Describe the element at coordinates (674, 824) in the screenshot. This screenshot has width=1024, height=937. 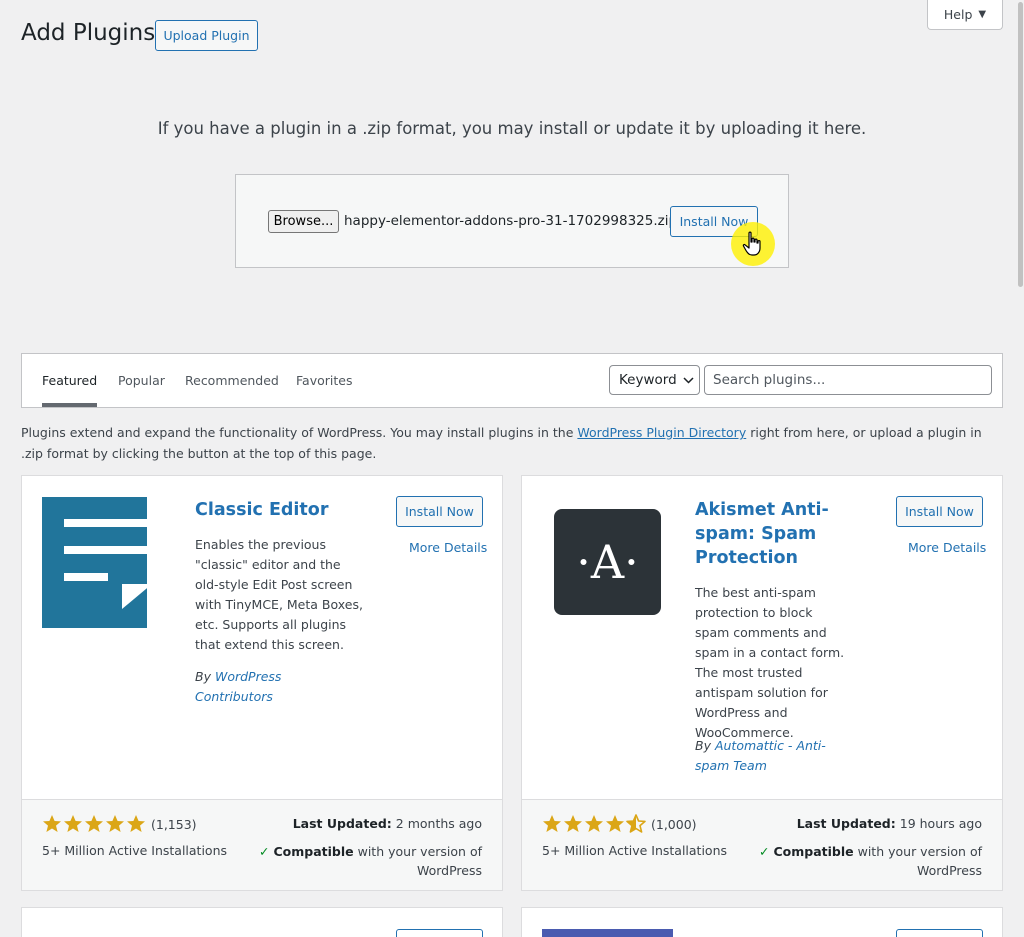
I see `rating-count: (1,000)` at that location.